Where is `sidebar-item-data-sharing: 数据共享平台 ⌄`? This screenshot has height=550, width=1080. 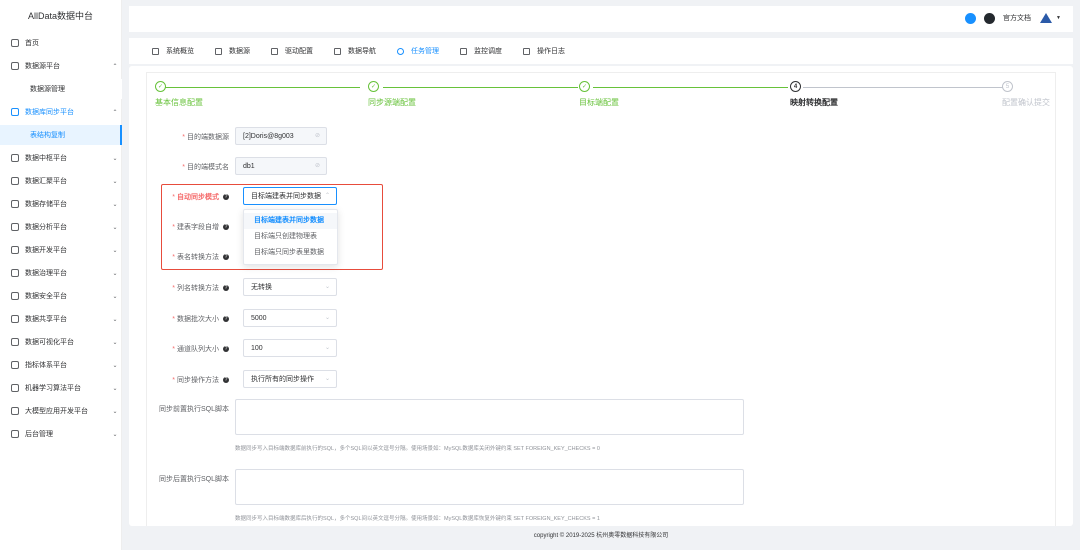 sidebar-item-data-sharing: 数据共享平台 ⌄ is located at coordinates (61, 319).